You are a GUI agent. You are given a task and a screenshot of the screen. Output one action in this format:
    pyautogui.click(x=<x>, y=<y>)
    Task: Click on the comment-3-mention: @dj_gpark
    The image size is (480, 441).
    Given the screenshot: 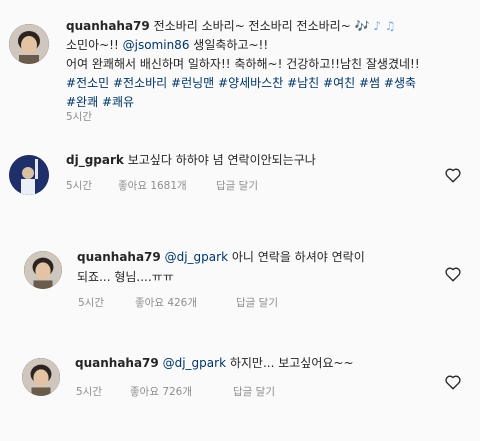 What is the action you would take?
    pyautogui.click(x=194, y=363)
    